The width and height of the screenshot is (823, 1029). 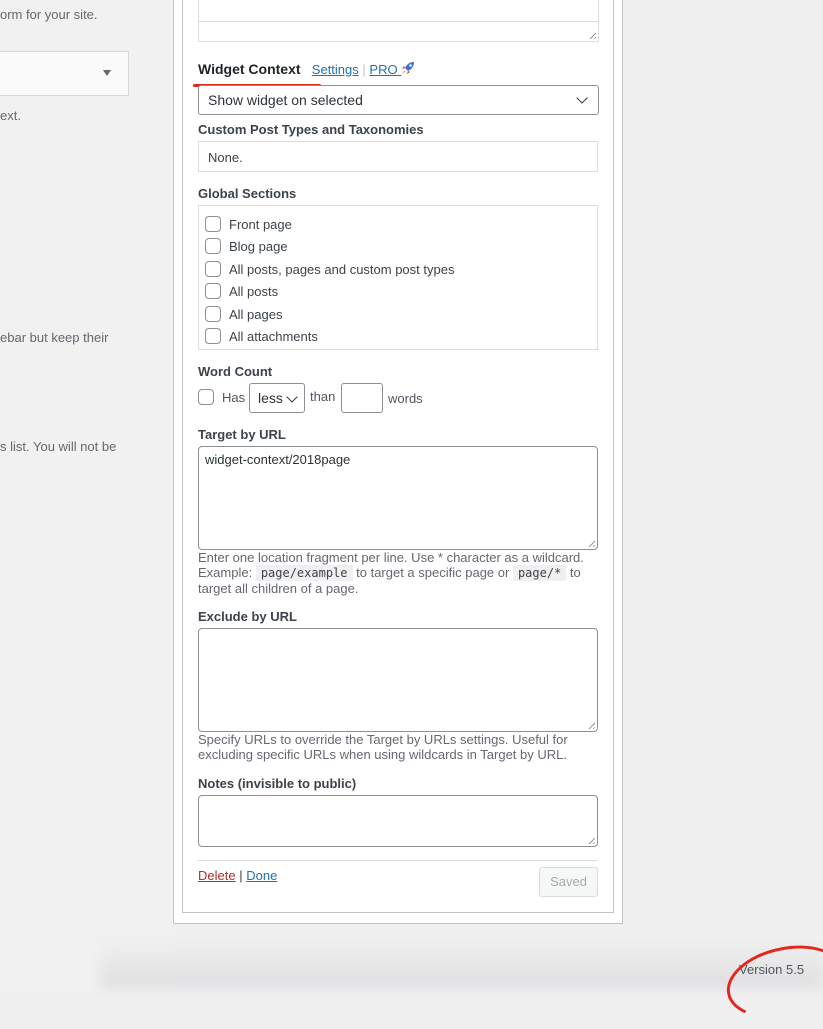 I want to click on global-section-item: All attachments, so click(x=261, y=336).